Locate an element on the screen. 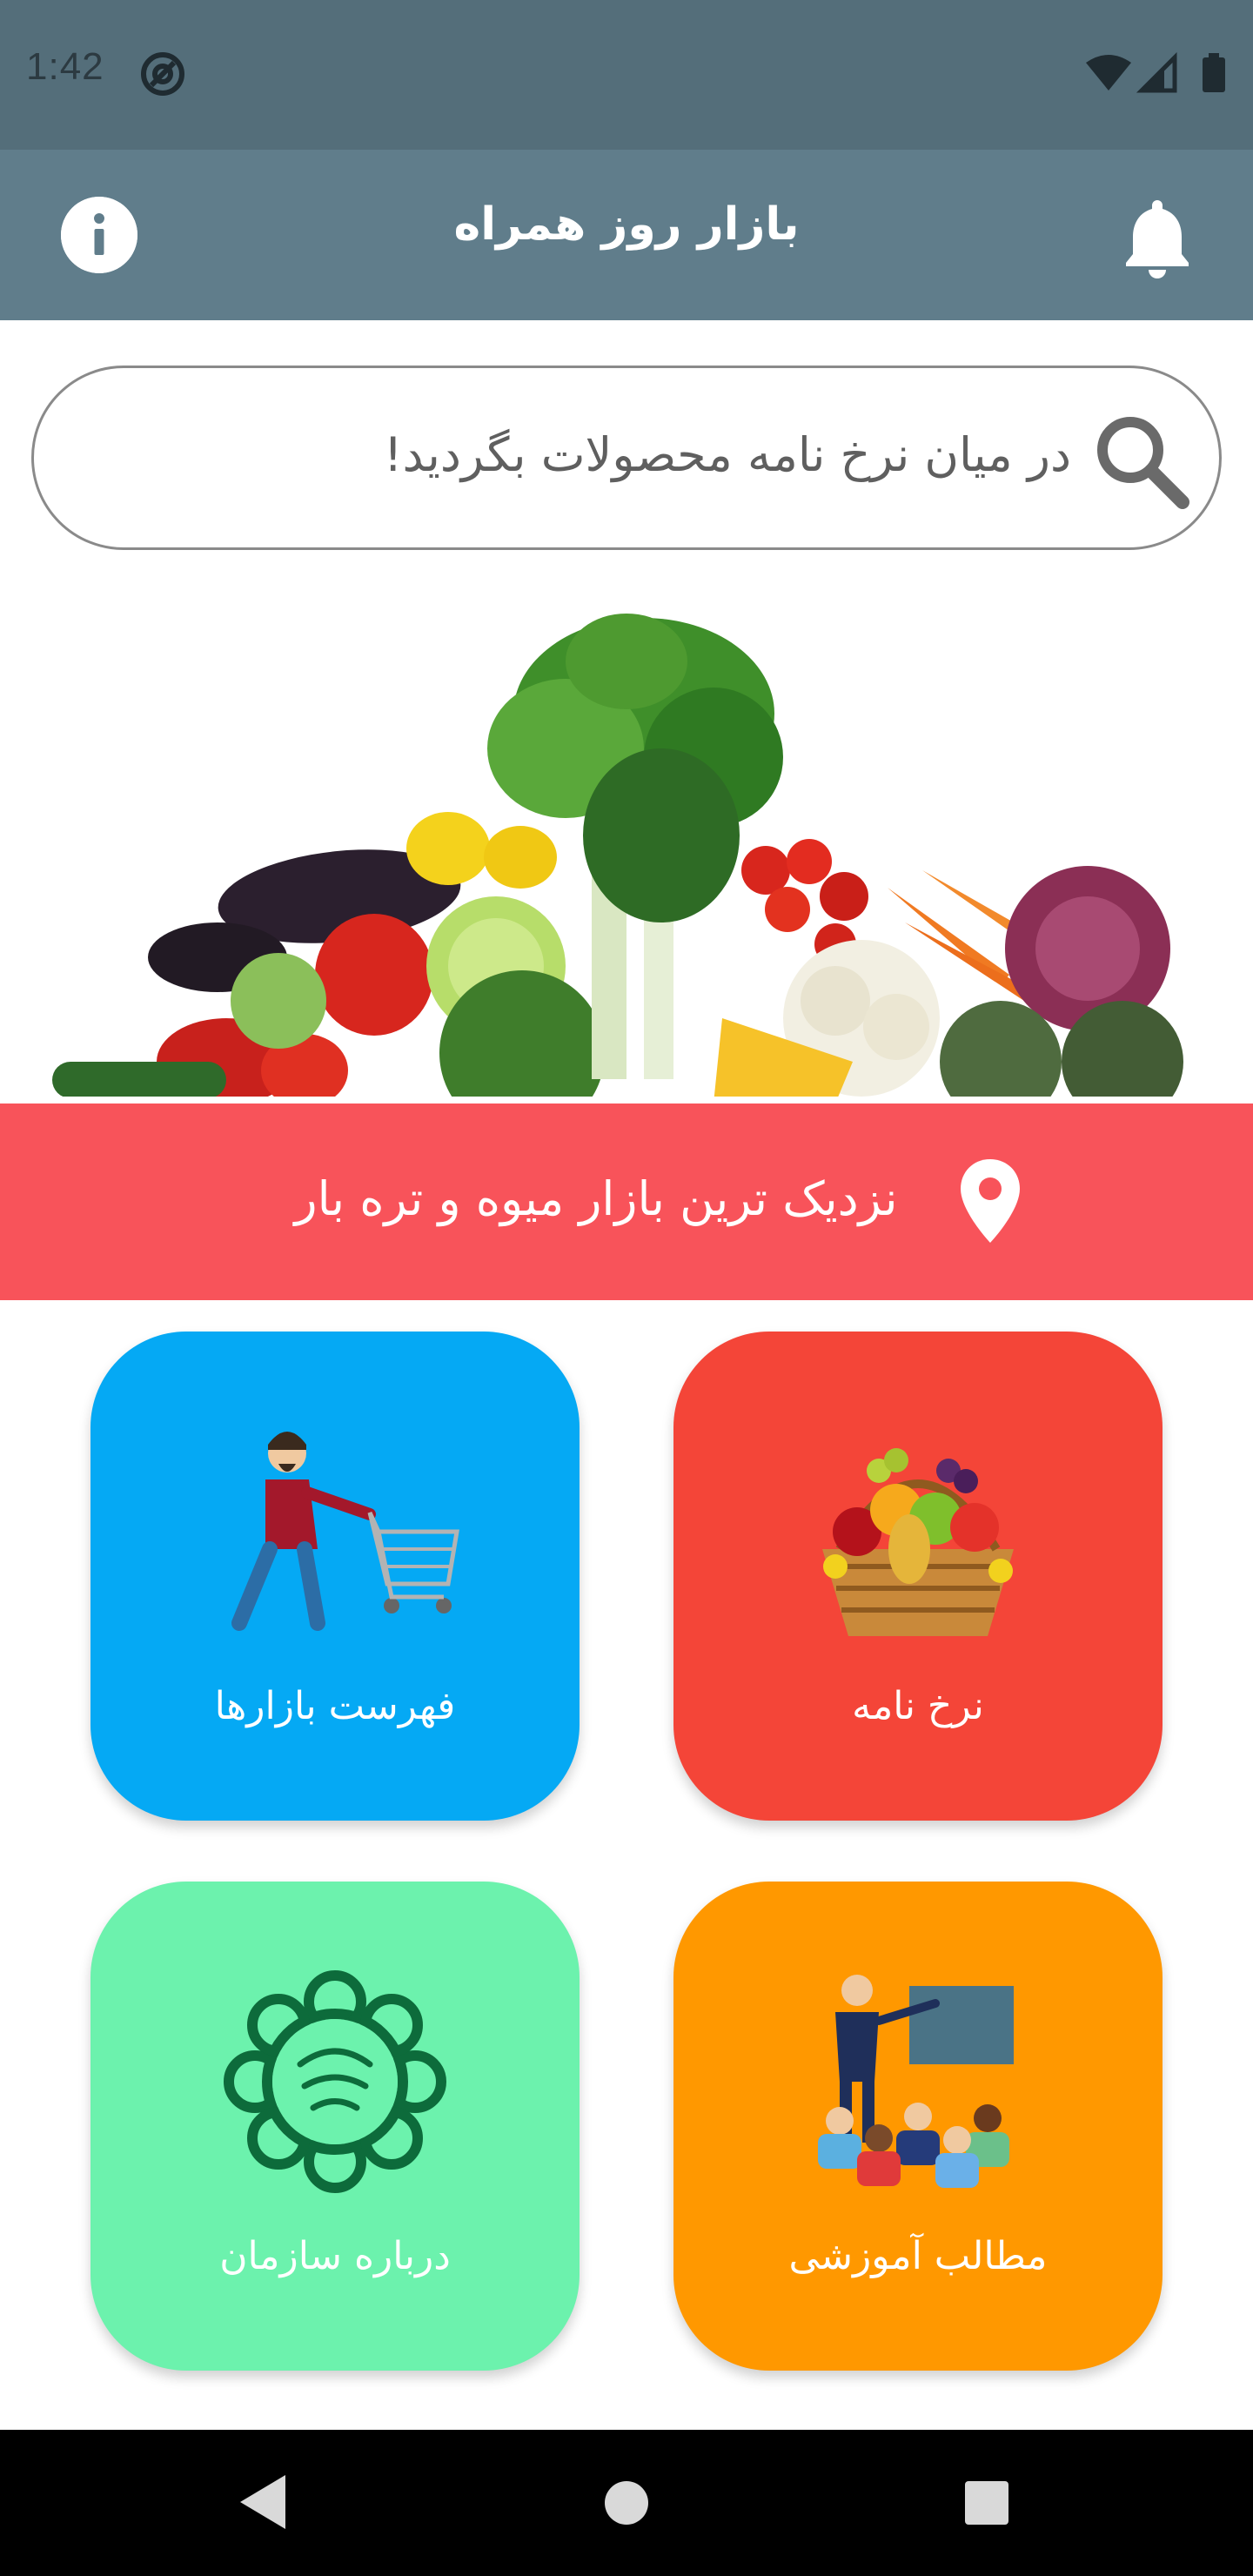 The width and height of the screenshot is (1253, 2576). tile-educational: مطالب آموزشی is located at coordinates (918, 2126).